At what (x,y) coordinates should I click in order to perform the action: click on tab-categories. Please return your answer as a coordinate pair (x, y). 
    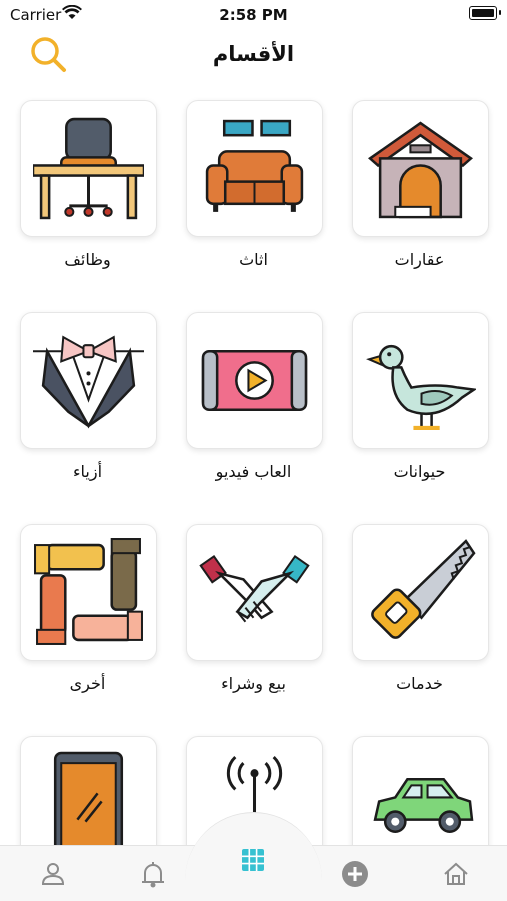
    Looking at the image, I should click on (253, 860).